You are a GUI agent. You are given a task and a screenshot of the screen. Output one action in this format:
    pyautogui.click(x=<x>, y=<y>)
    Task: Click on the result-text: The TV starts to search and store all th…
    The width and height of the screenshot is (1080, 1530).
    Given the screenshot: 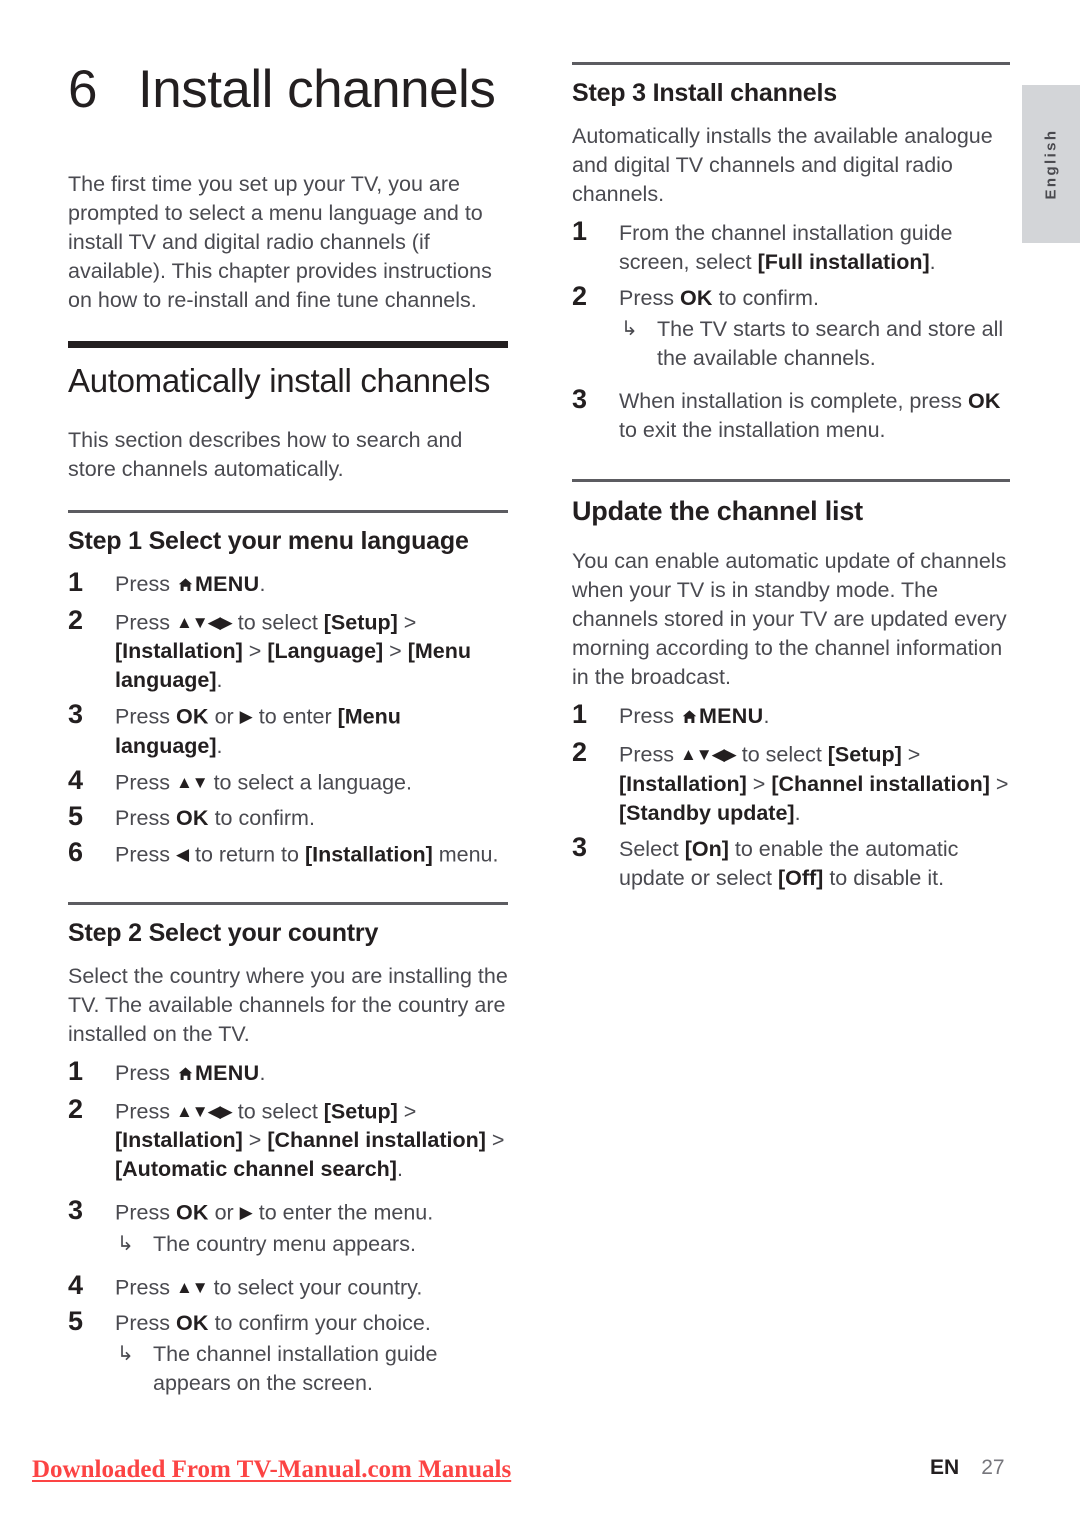 What is the action you would take?
    pyautogui.click(x=830, y=343)
    